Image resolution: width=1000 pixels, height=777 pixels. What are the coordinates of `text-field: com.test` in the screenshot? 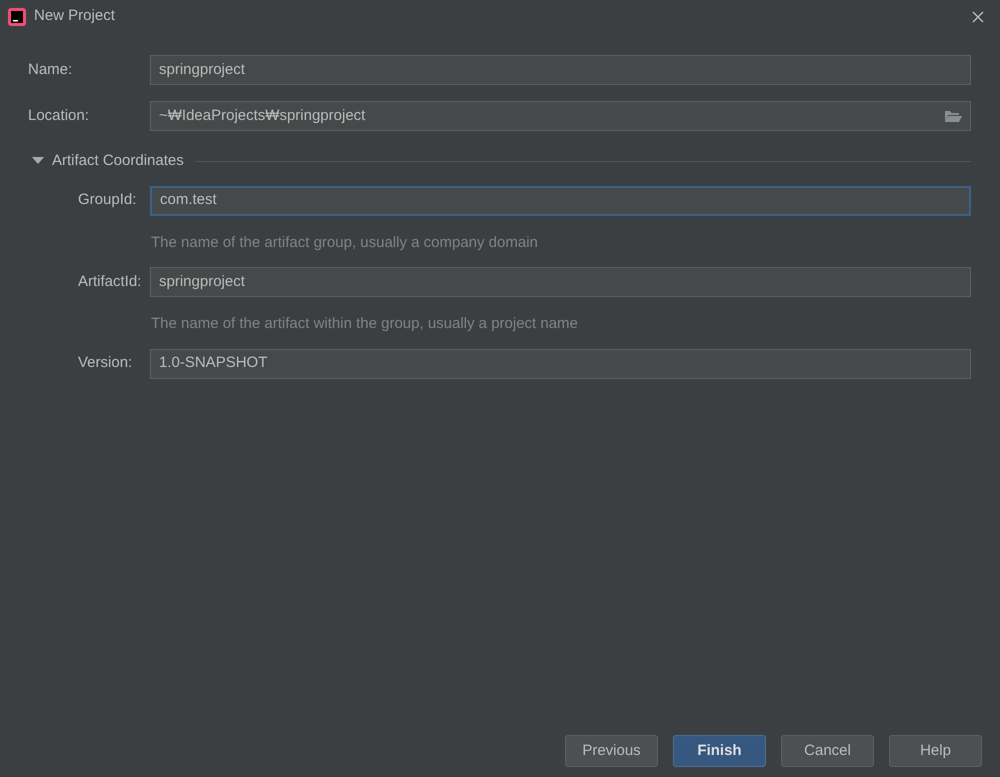 It's located at (560, 201).